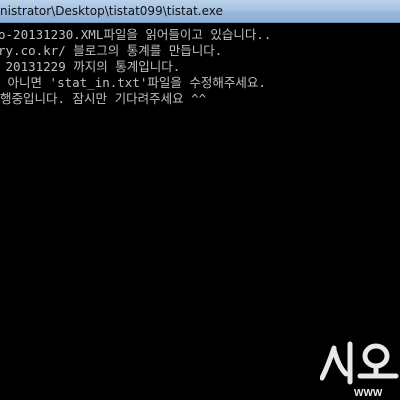 This screenshot has height=400, width=400. What do you see at coordinates (360, 369) in the screenshot?
I see `sio-logo-icon: WWW` at bounding box center [360, 369].